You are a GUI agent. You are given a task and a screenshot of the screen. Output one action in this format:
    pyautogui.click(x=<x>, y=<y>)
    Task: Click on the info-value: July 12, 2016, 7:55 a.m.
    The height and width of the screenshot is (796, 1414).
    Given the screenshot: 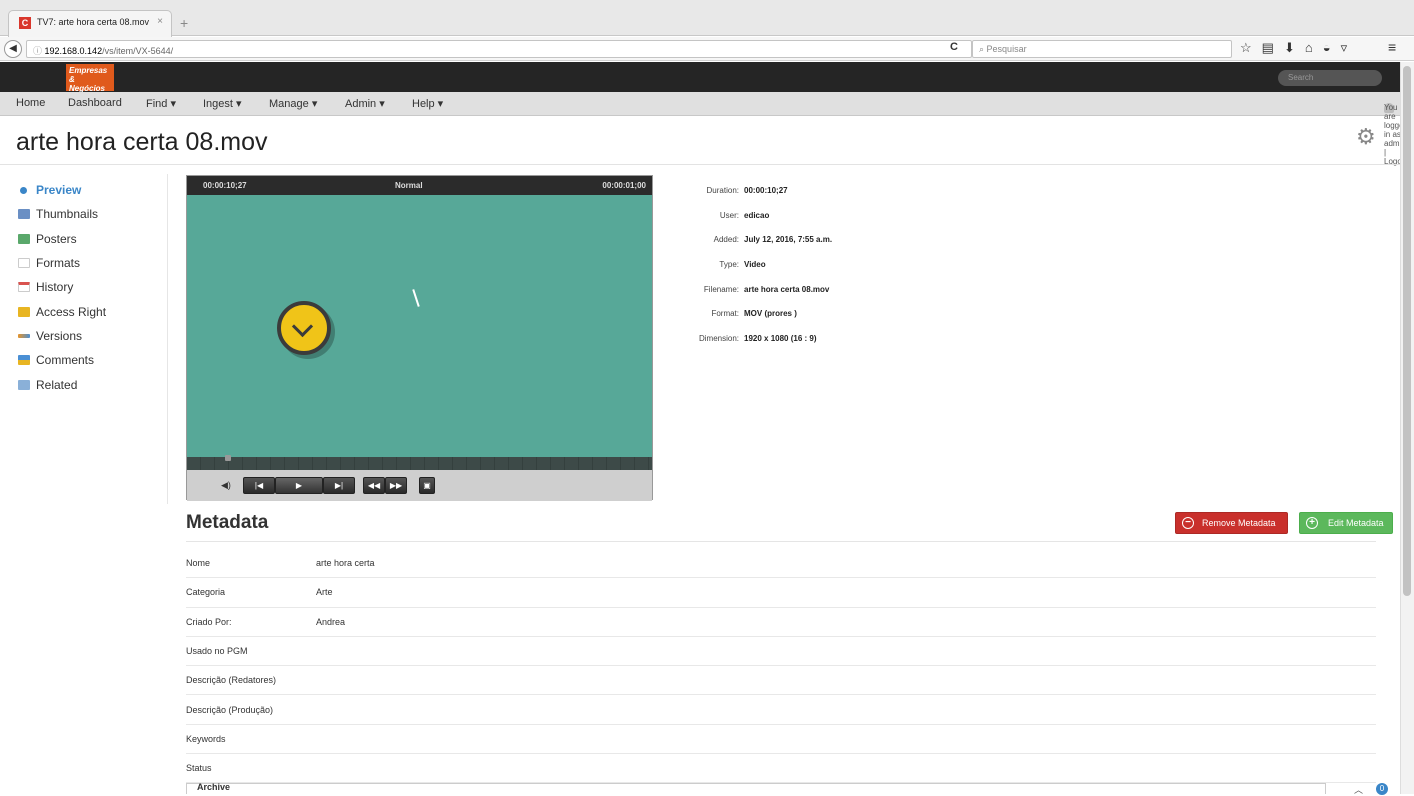 What is the action you would take?
    pyautogui.click(x=788, y=240)
    